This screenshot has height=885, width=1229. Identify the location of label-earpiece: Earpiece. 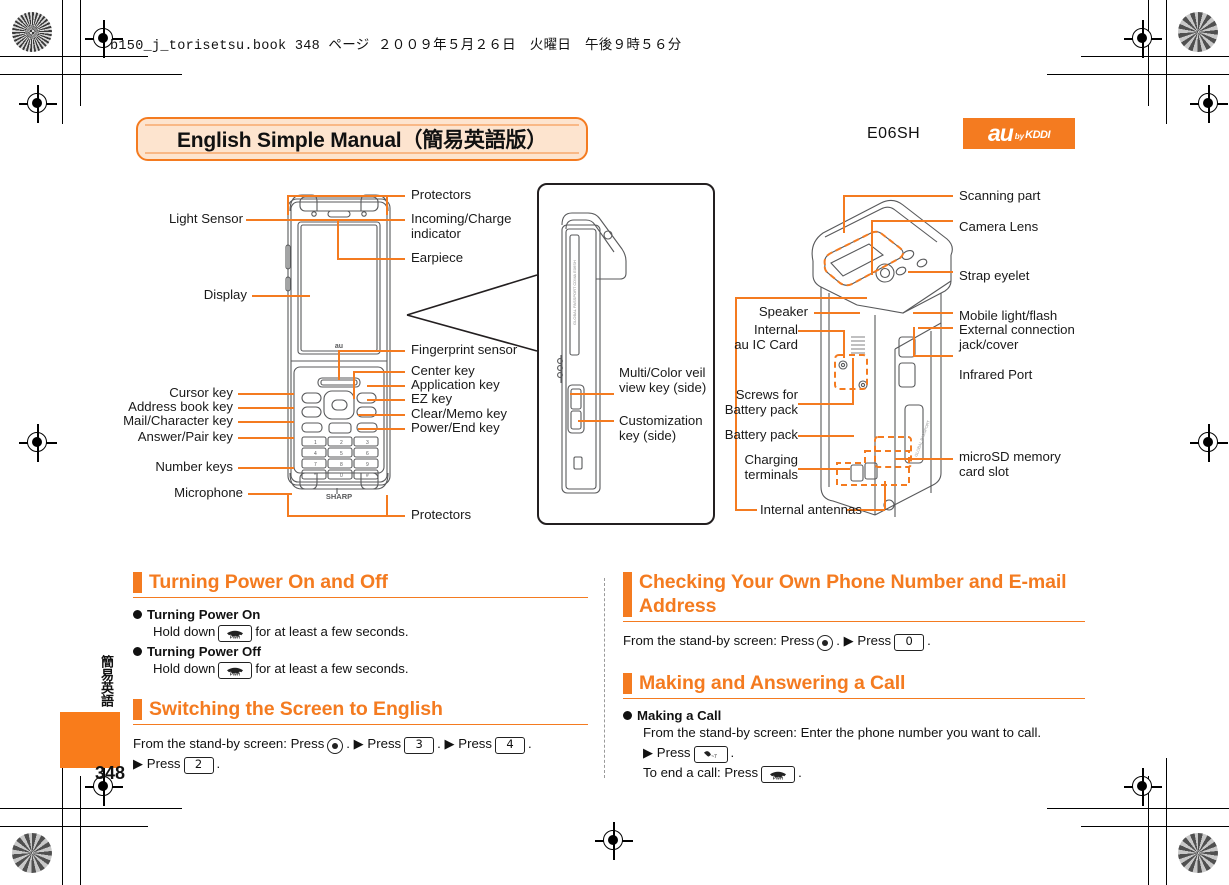
(437, 257).